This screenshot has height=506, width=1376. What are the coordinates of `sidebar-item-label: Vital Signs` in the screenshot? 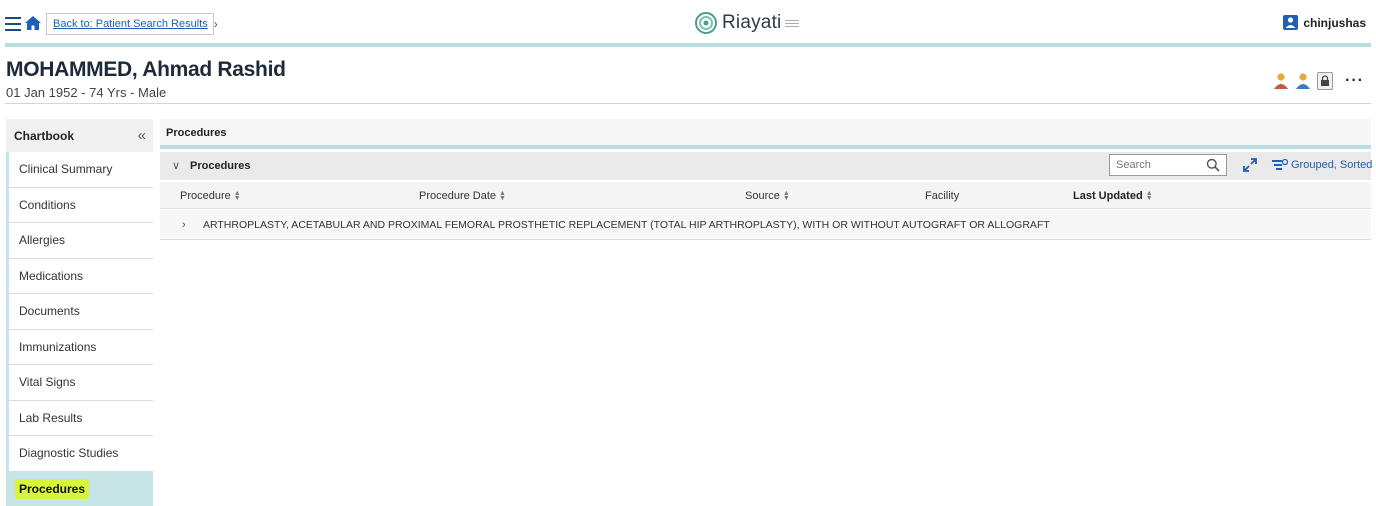 It's located at (47, 382).